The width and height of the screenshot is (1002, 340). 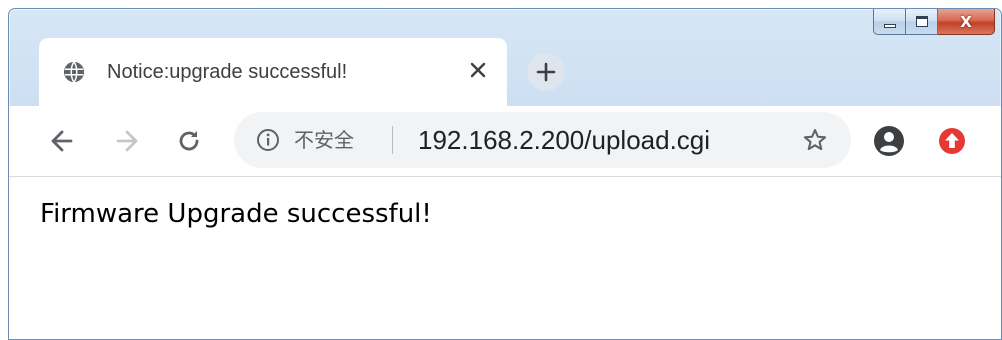 I want to click on tab-title: Notice:upgrade successful!, so click(x=227, y=71).